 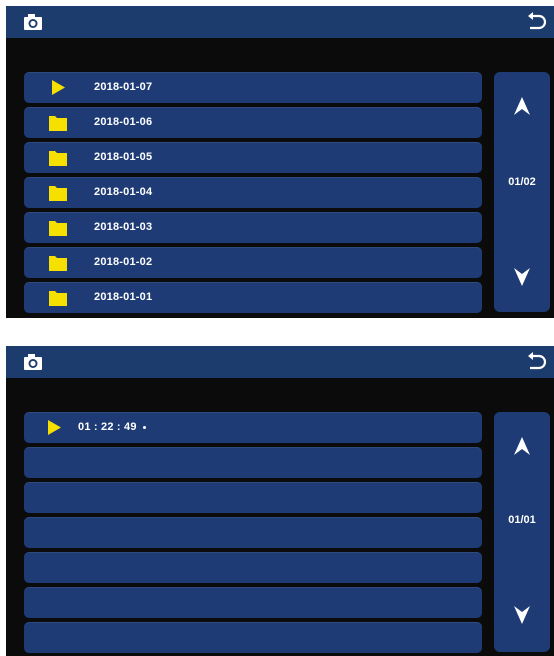 I want to click on recording-dot, so click(x=144, y=427).